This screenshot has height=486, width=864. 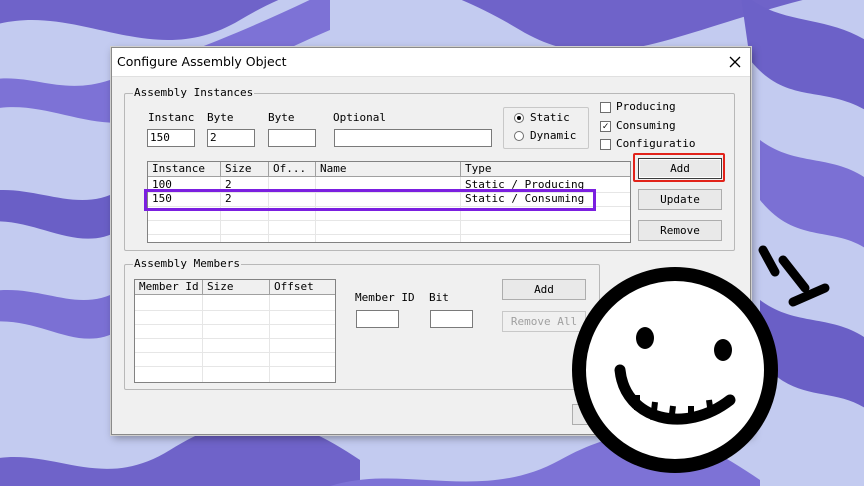 I want to click on byte-label-2: Byte, so click(x=281, y=117).